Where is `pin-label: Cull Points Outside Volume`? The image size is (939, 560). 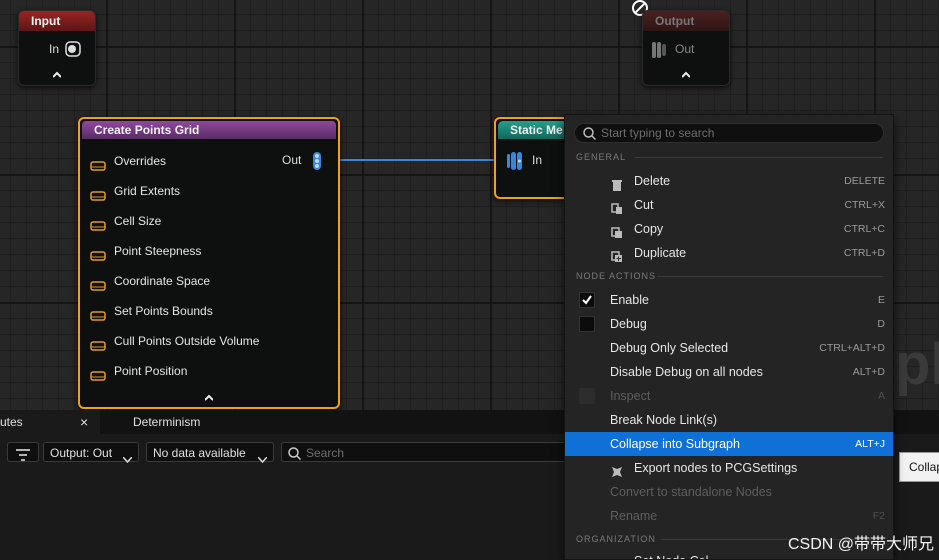
pin-label: Cull Points Outside Volume is located at coordinates (187, 341).